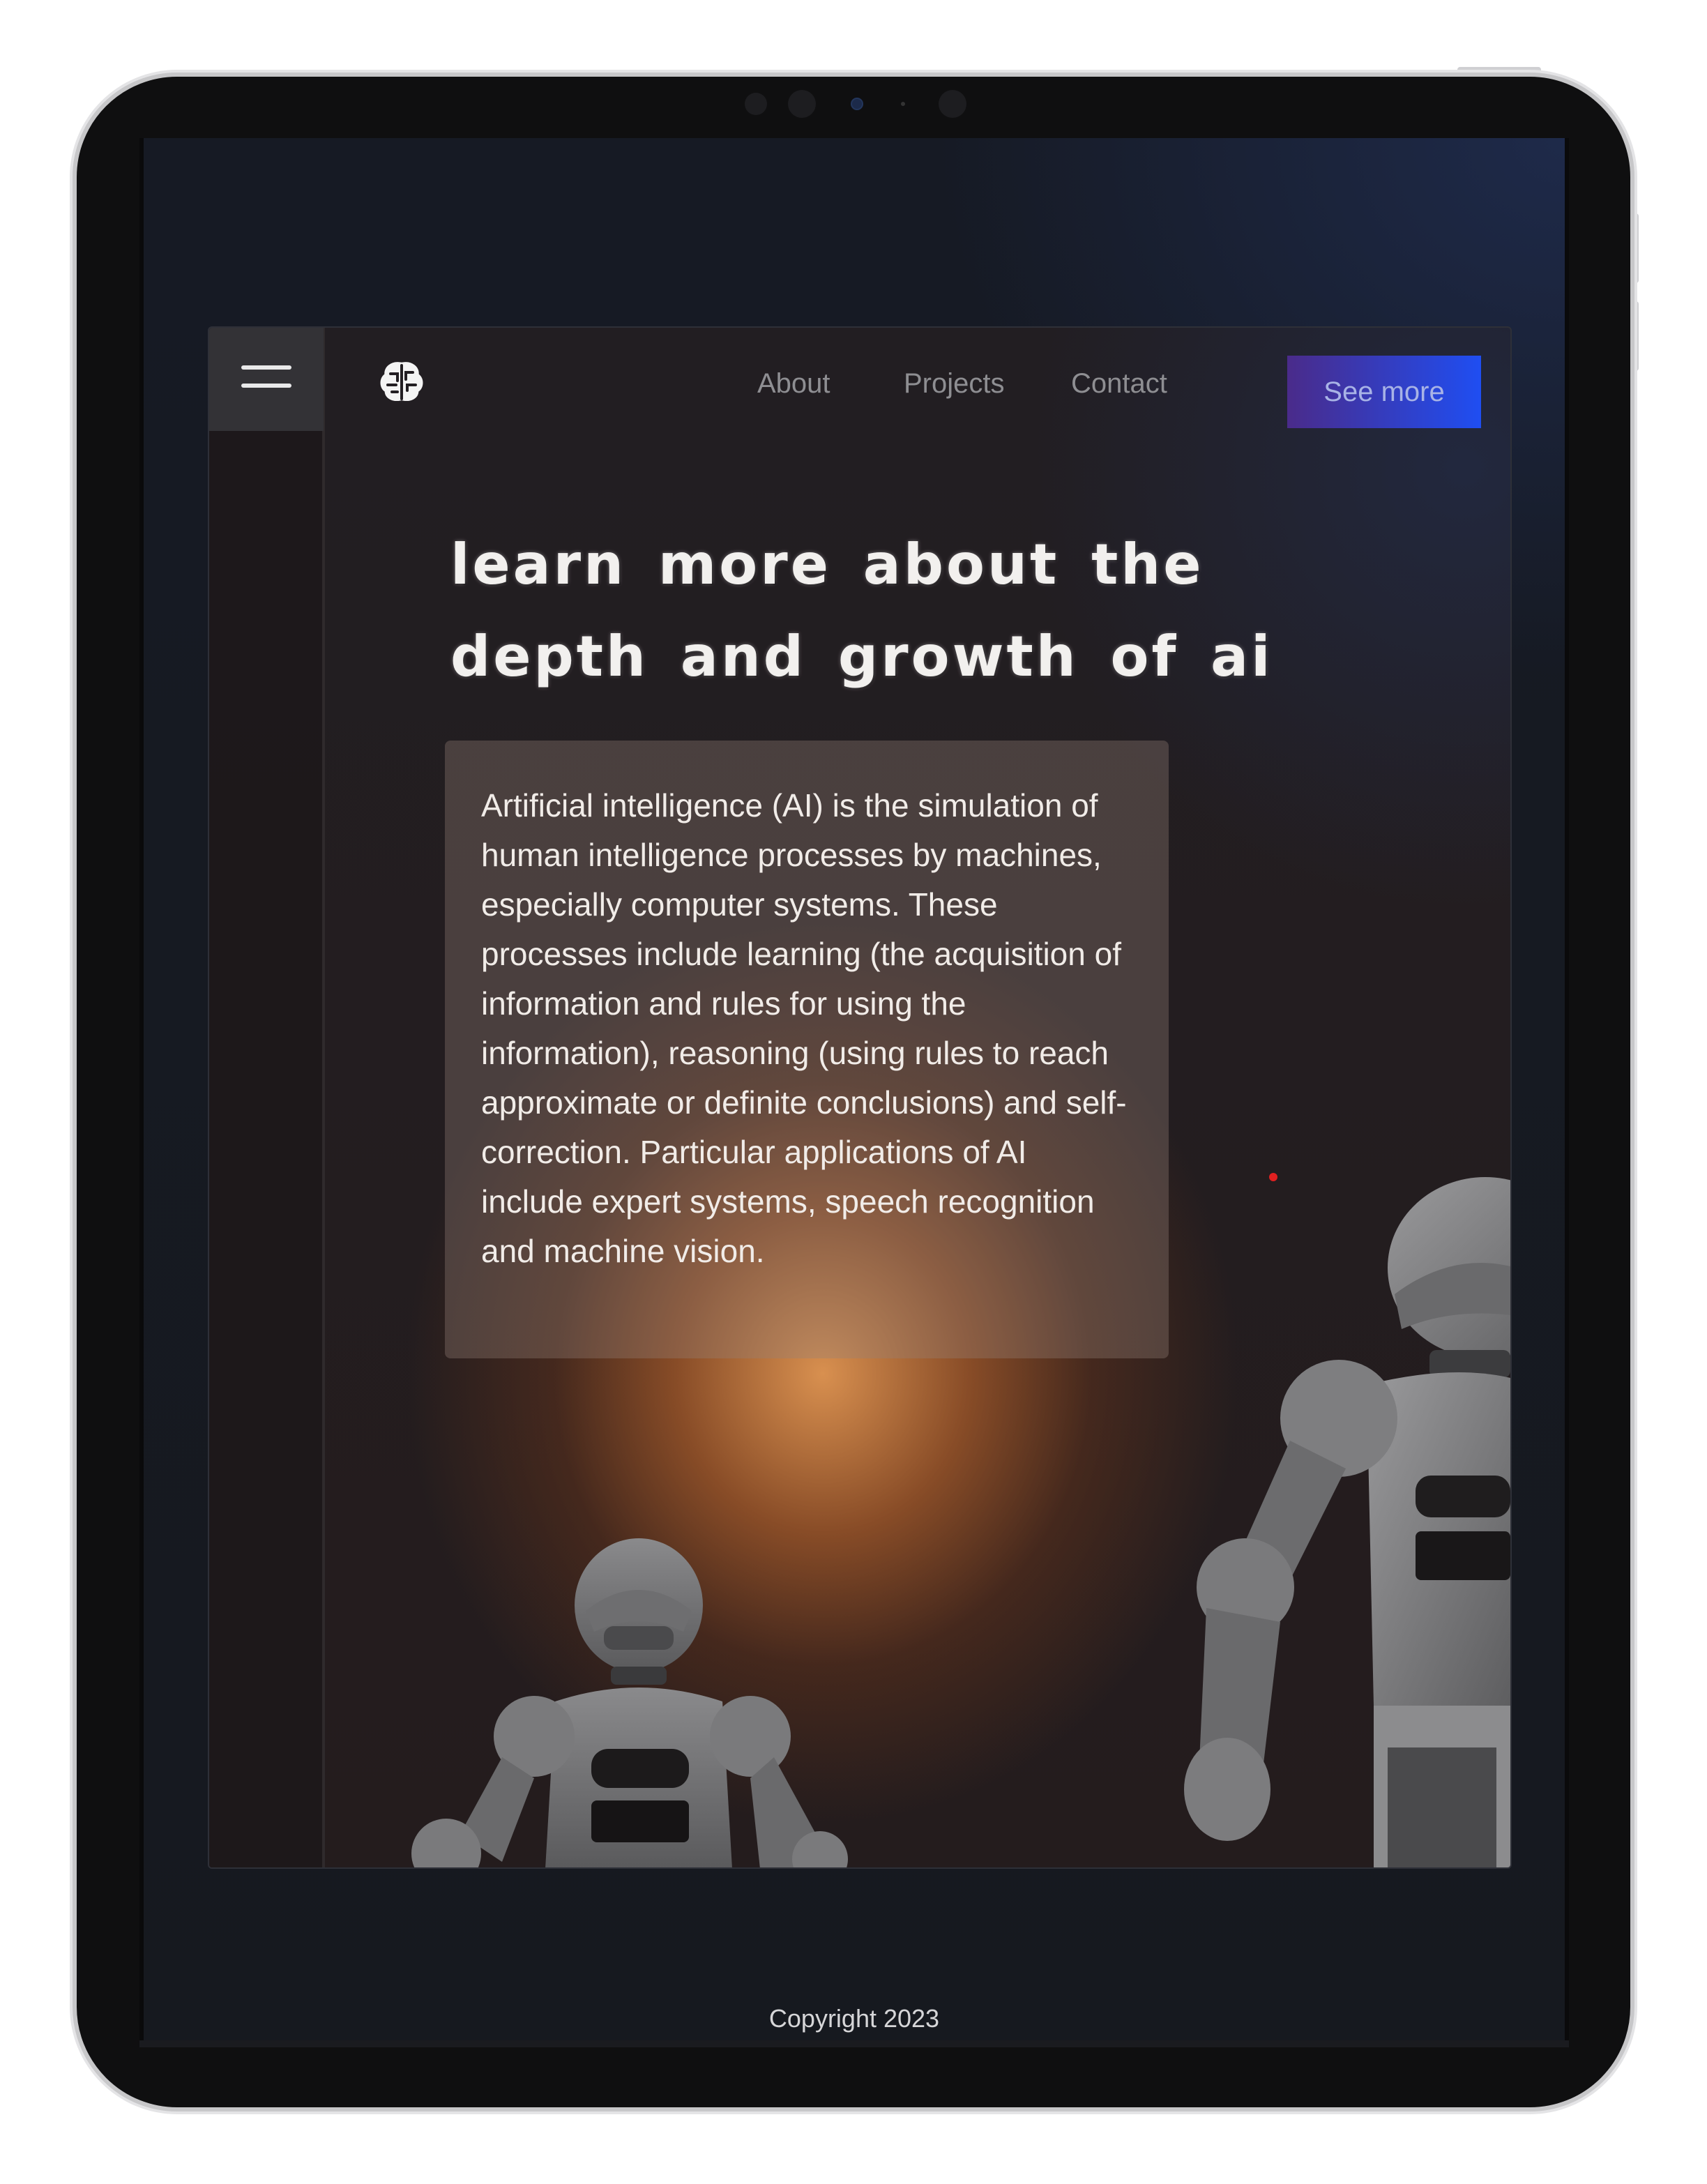 Image resolution: width=1707 pixels, height=2184 pixels. Describe the element at coordinates (1499, 70) in the screenshot. I see `tablet-top-button` at that location.